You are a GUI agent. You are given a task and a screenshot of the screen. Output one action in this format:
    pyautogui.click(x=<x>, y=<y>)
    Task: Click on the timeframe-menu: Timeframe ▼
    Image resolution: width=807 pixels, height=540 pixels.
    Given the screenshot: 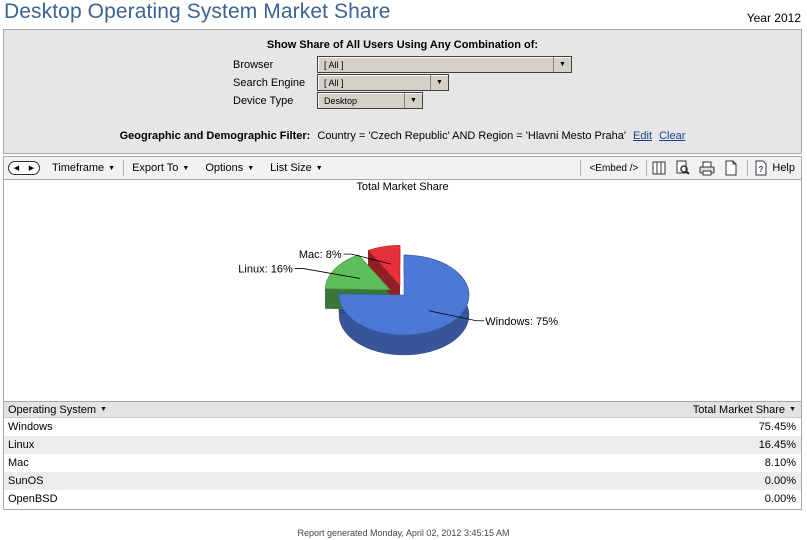 What is the action you would take?
    pyautogui.click(x=83, y=168)
    